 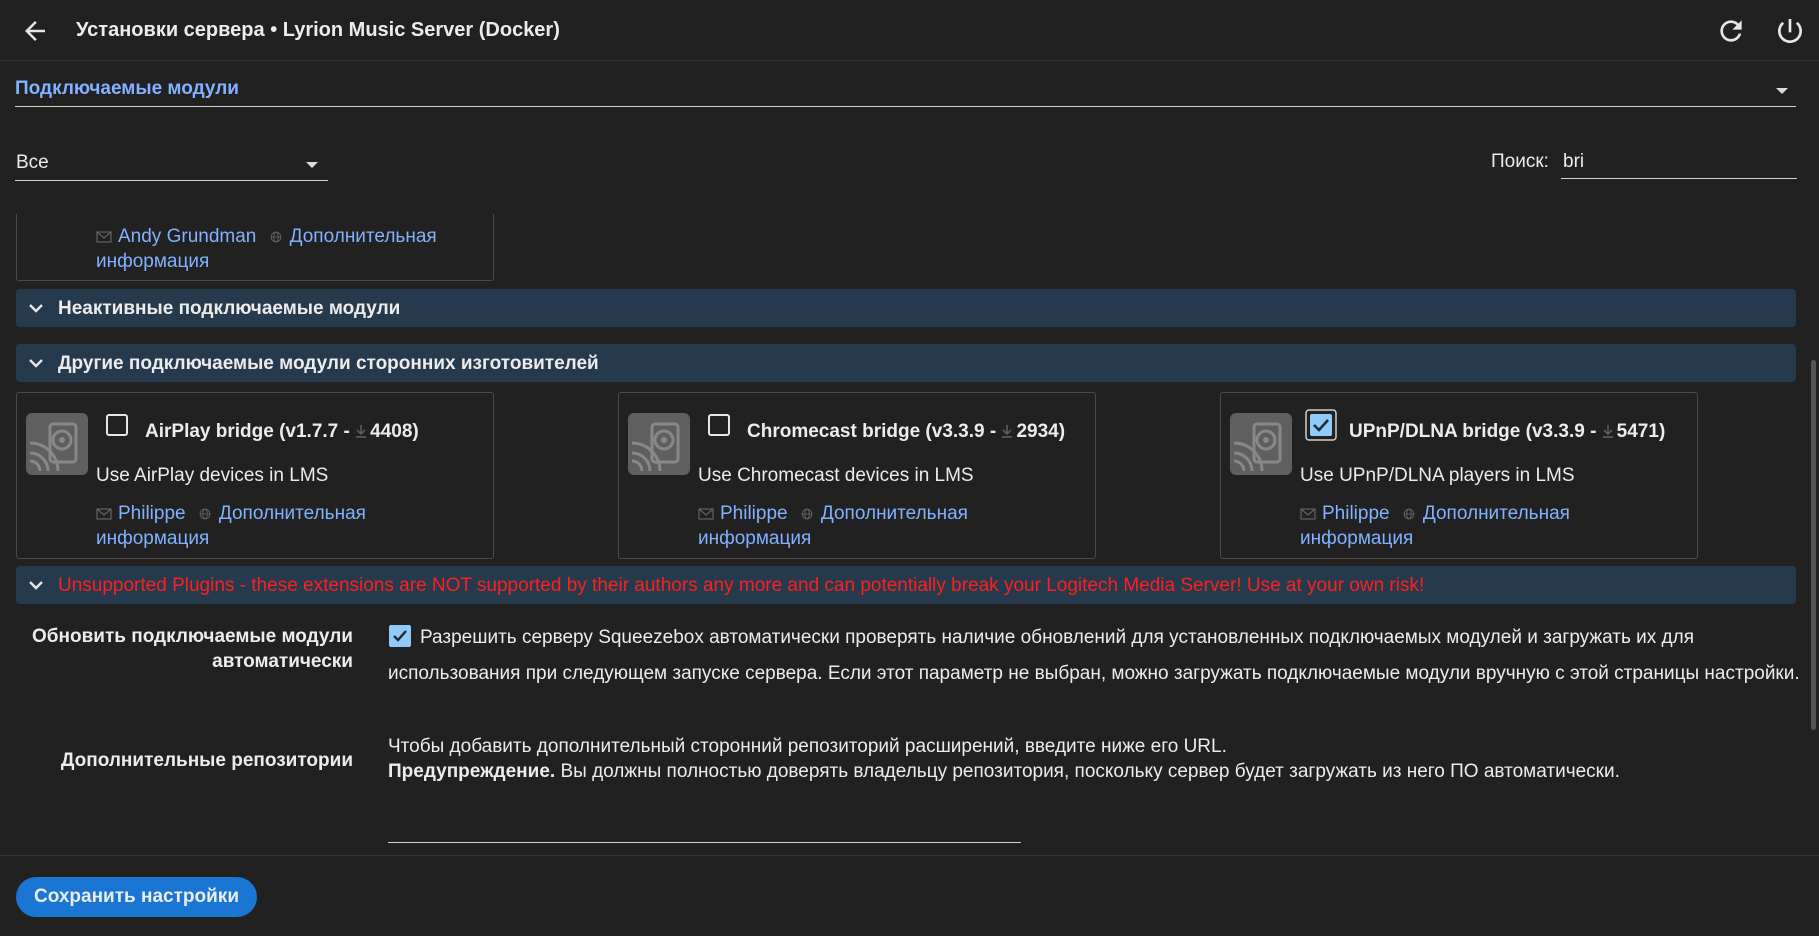 I want to click on auto-update-checkbox, so click(x=400, y=636).